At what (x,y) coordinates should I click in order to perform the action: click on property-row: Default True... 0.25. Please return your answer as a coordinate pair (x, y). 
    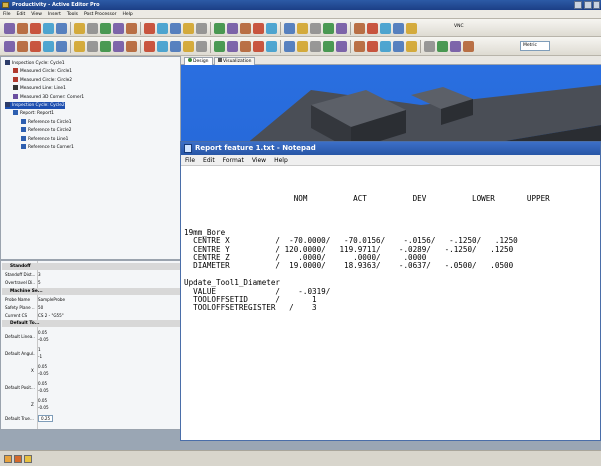
    Looking at the image, I should click on (91, 418).